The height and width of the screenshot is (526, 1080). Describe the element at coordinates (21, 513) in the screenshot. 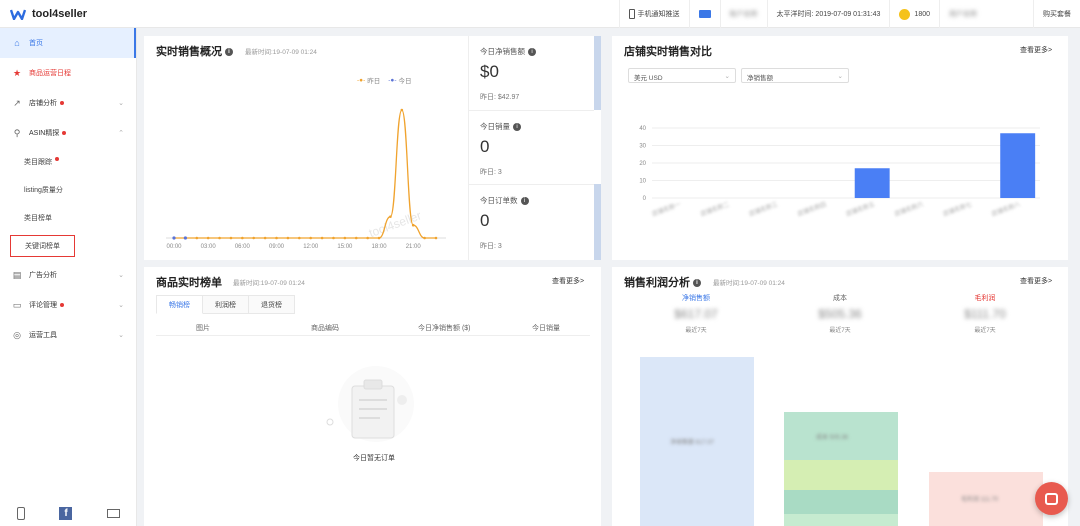

I see `mobile-app-icon` at that location.